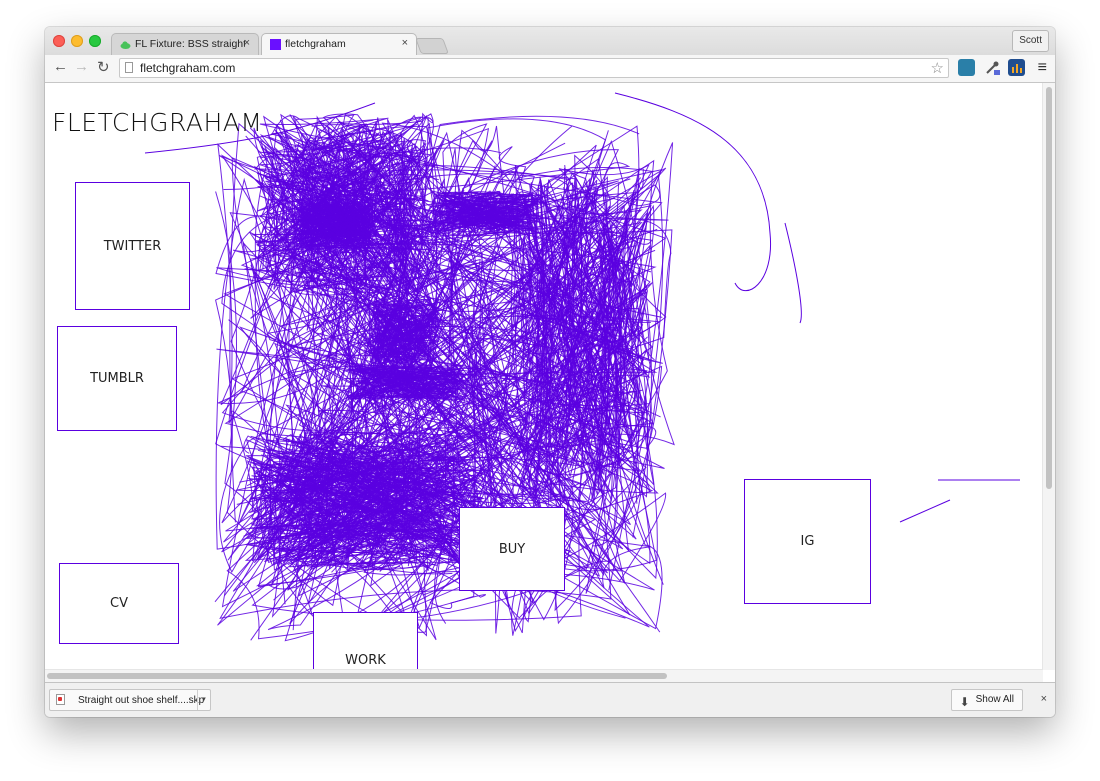 The image size is (1100, 781). I want to click on horizontal-scrollbar, so click(544, 675).